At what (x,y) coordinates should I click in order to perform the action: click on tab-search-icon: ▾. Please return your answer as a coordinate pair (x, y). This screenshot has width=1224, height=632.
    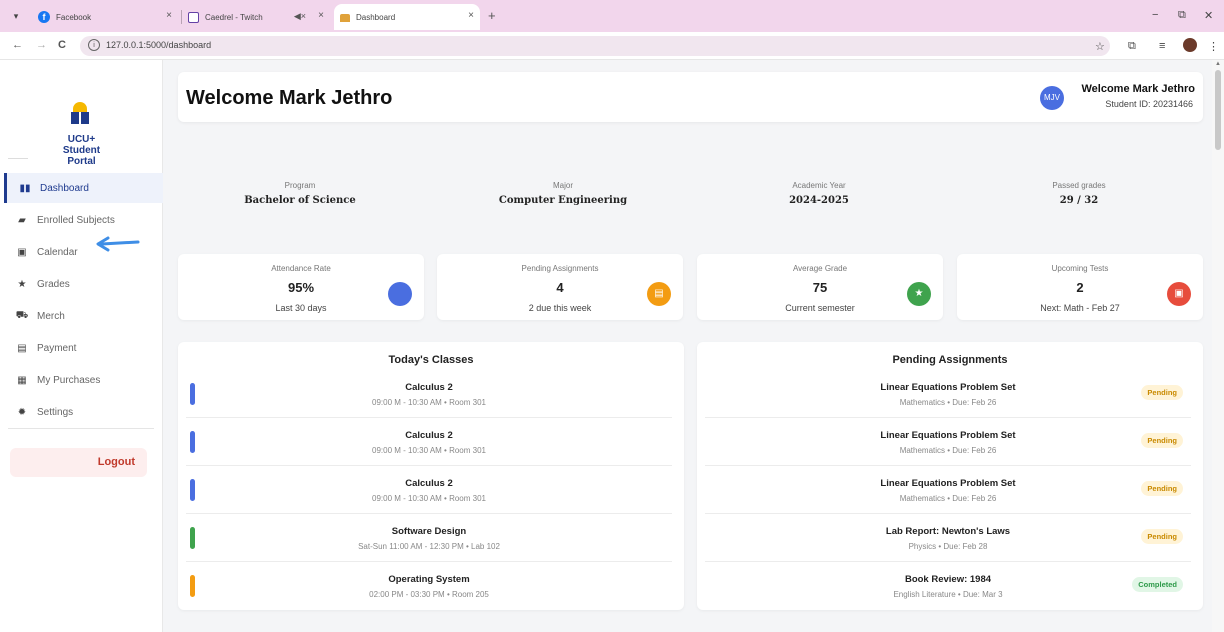
    Looking at the image, I should click on (16, 16).